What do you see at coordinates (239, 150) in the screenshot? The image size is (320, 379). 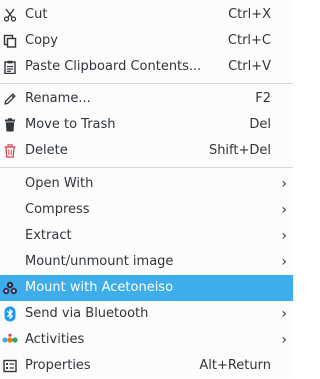 I see `menu-item-shortcut: Shift+Del` at bounding box center [239, 150].